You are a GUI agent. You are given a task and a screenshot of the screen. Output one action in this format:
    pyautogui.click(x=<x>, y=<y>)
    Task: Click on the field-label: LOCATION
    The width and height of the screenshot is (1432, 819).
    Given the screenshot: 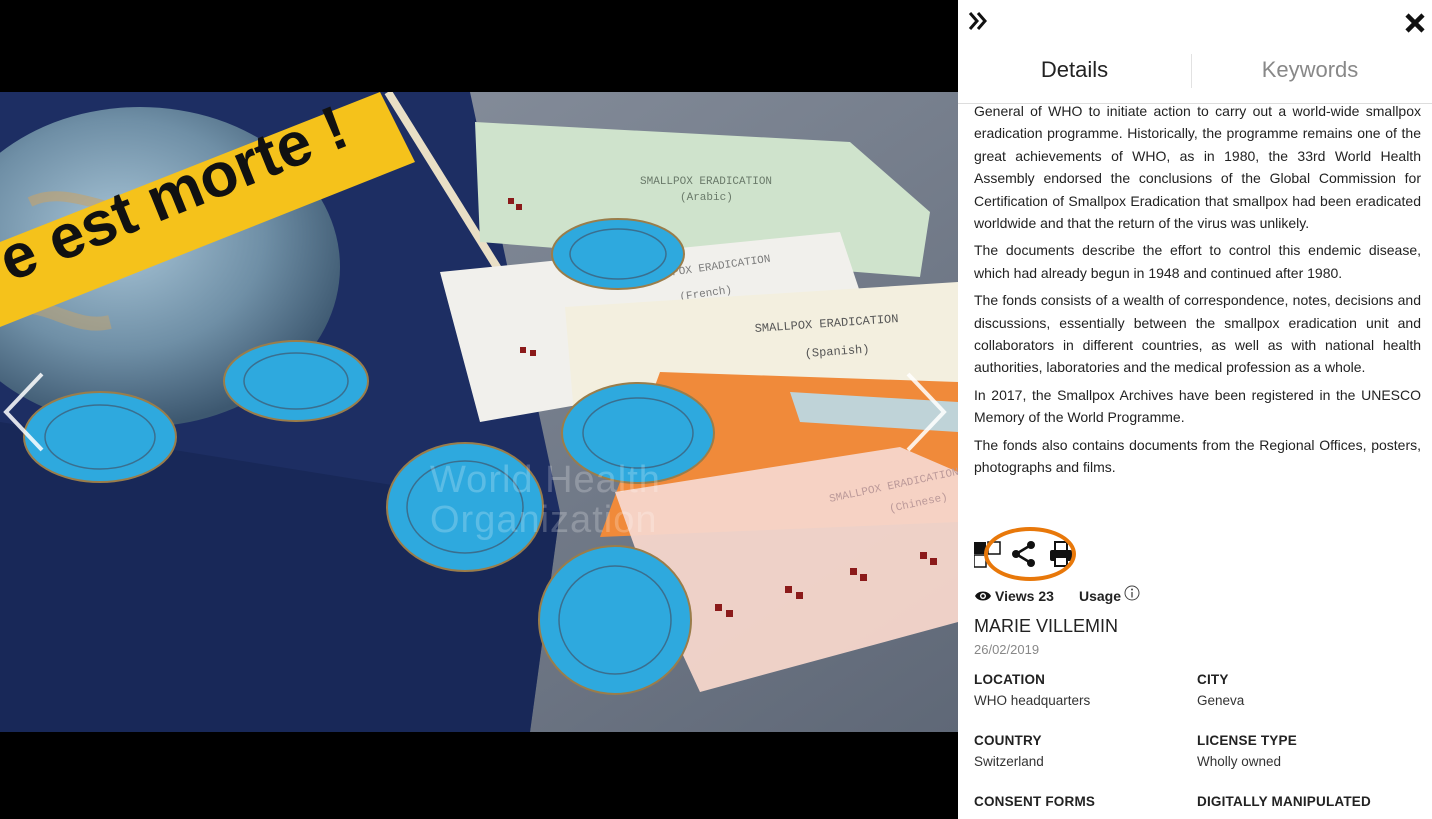 What is the action you would take?
    pyautogui.click(x=1010, y=679)
    